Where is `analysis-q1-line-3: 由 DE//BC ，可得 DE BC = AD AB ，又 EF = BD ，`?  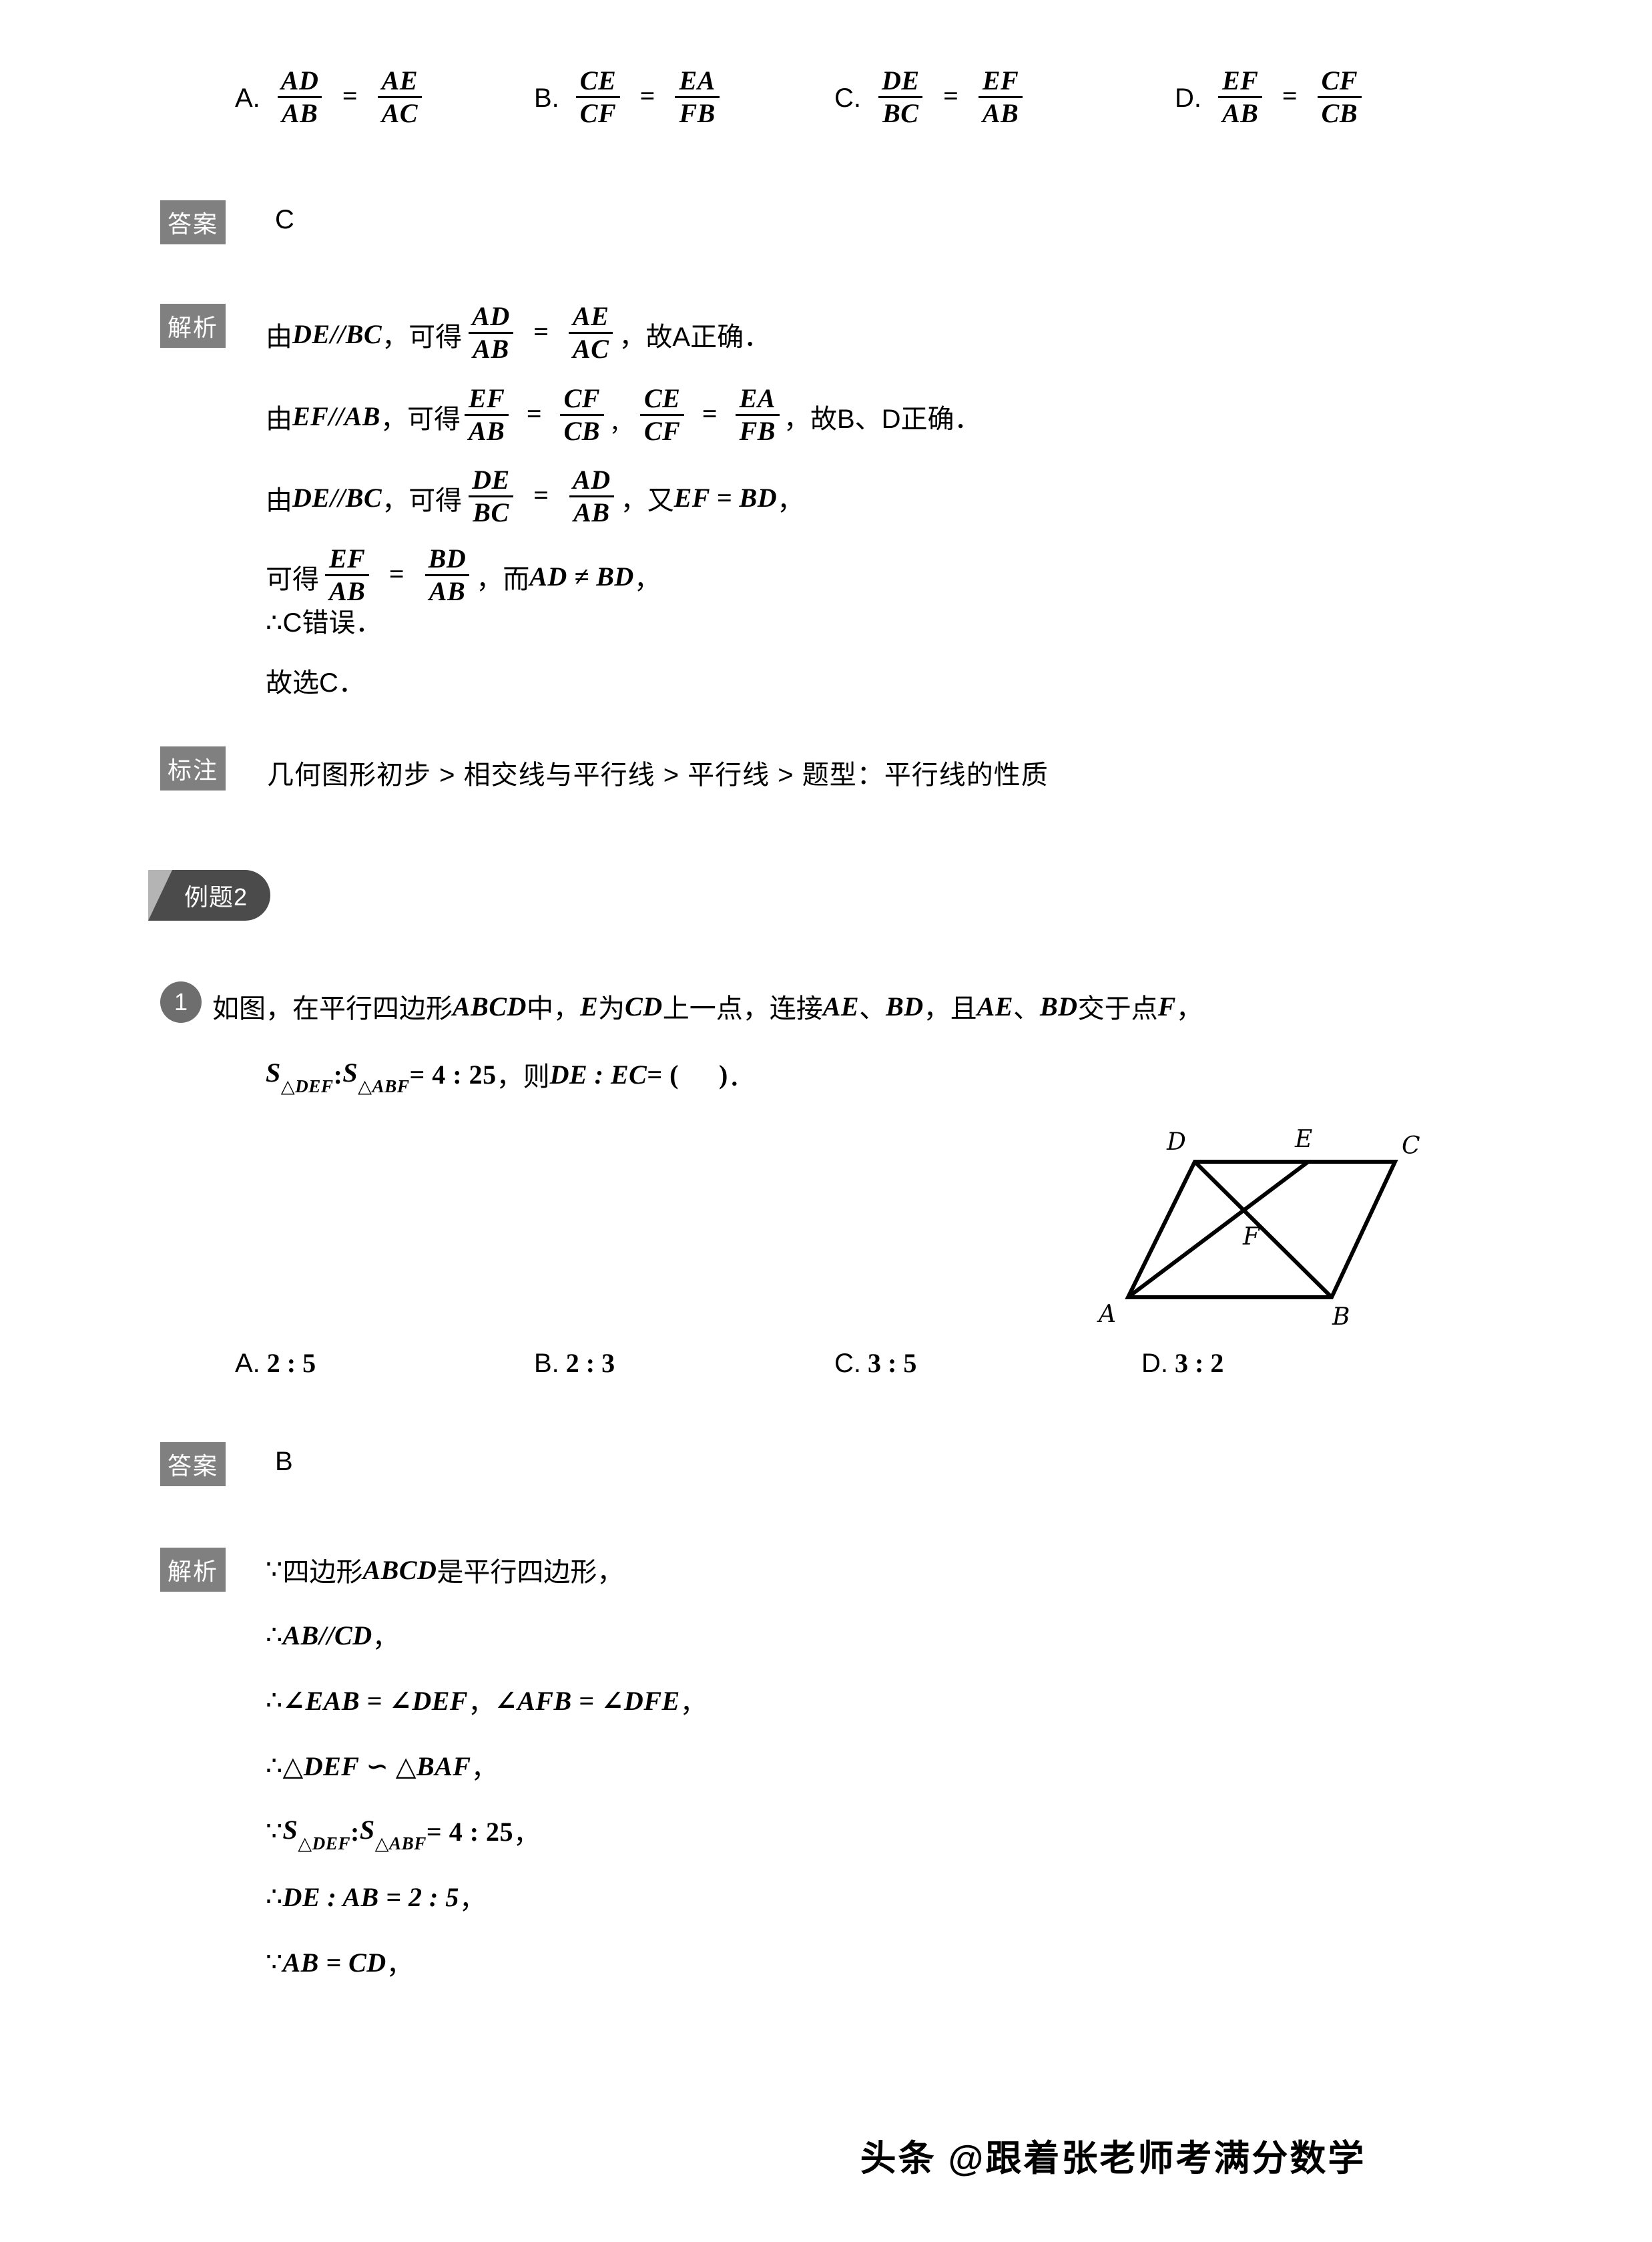
analysis-q1-line-3: 由 DE//BC ，可得 DE BC = AD AB ，又 EF = BD ， is located at coordinates (535, 496).